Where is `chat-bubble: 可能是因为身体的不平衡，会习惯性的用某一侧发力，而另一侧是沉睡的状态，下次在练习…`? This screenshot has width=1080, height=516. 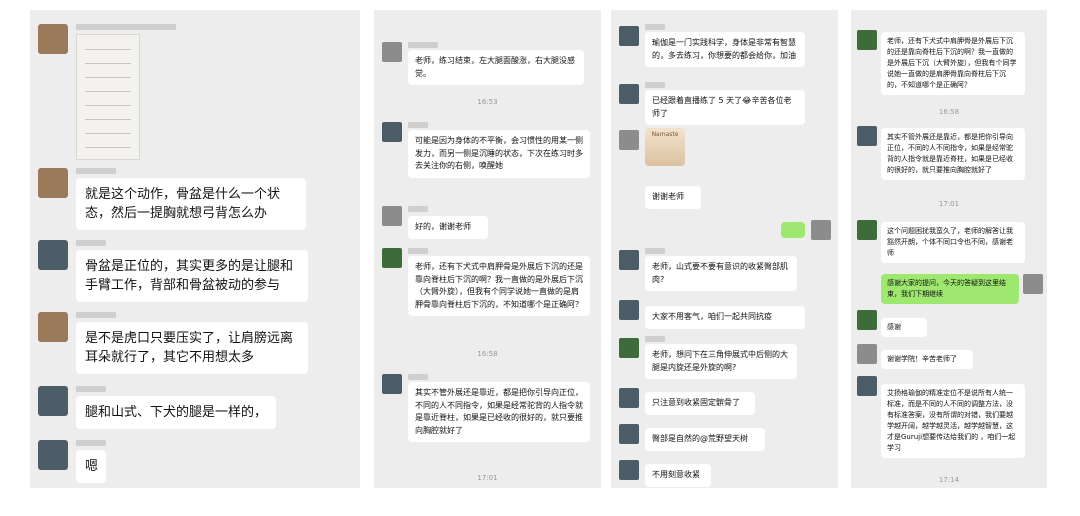 chat-bubble: 可能是因为身体的不平衡，会习惯性的用某一侧发力，而另一侧是沉睡的状态，下次在练习… is located at coordinates (499, 154).